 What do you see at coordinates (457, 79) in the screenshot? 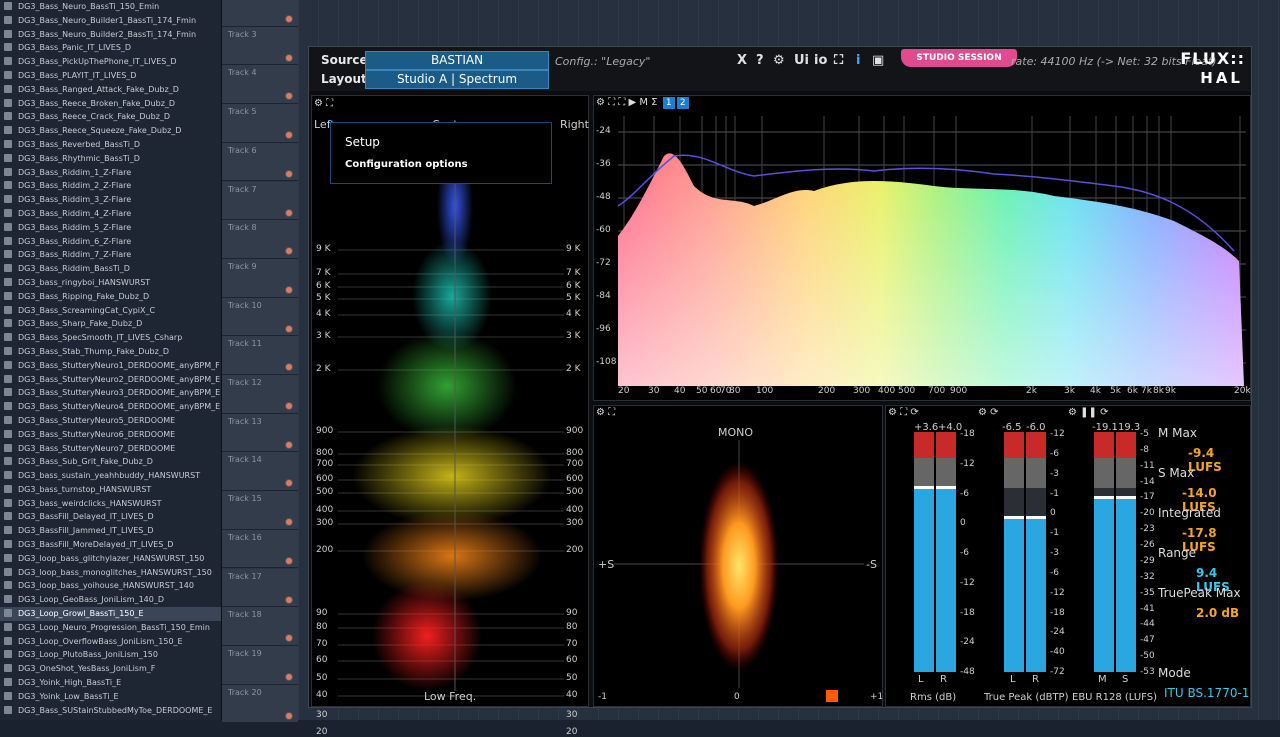
I see `layout-select: Studio A | Spectrum` at bounding box center [457, 79].